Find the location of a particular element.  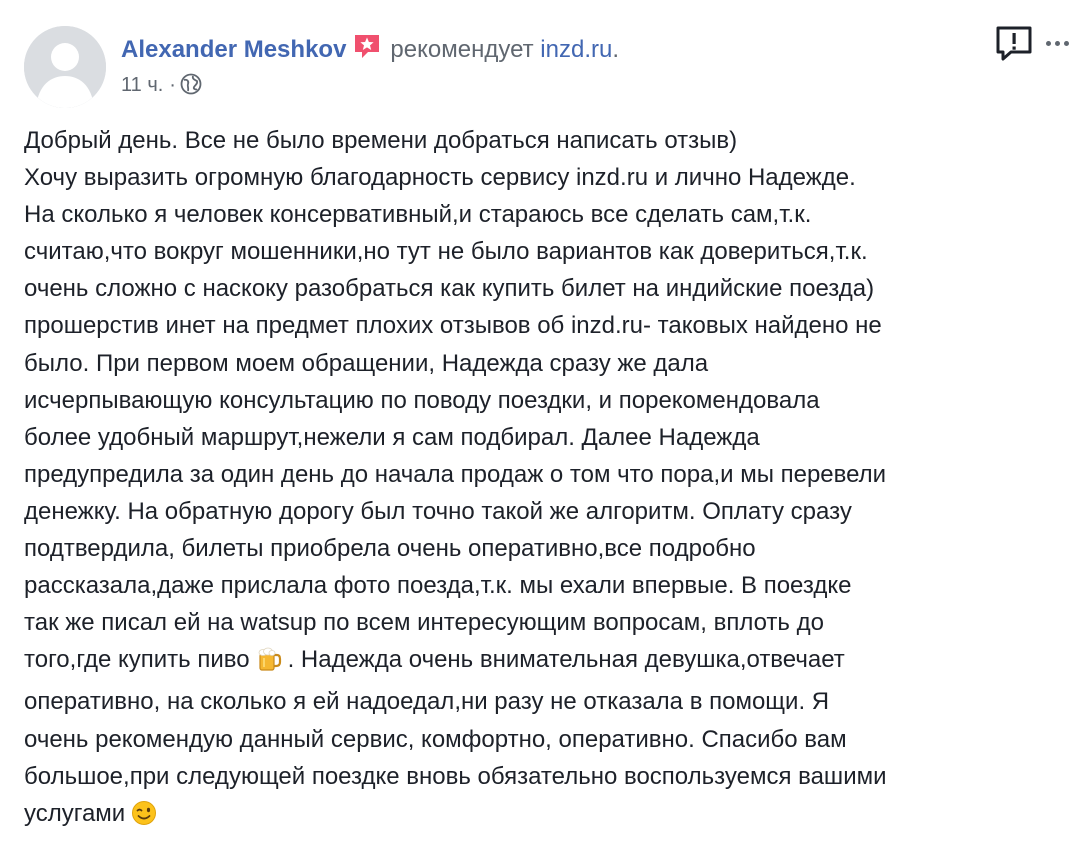

more-options-button is located at coordinates (1060, 44).